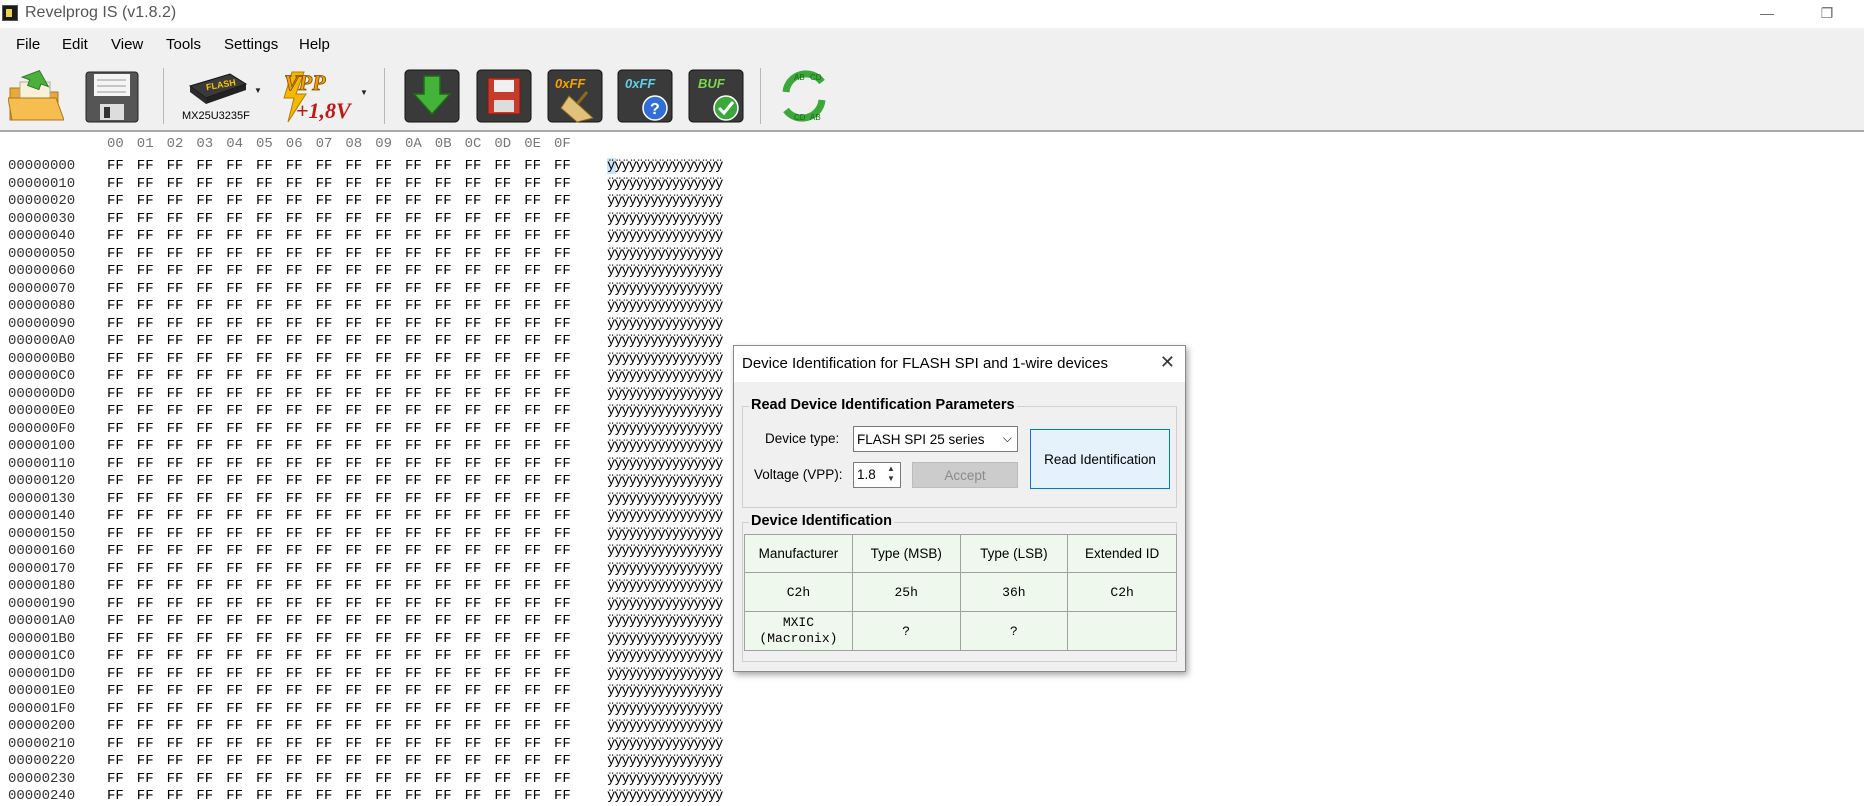 The image size is (1864, 806). I want to click on voltage-spinner: 1.8 ▲ ▼, so click(877, 475).